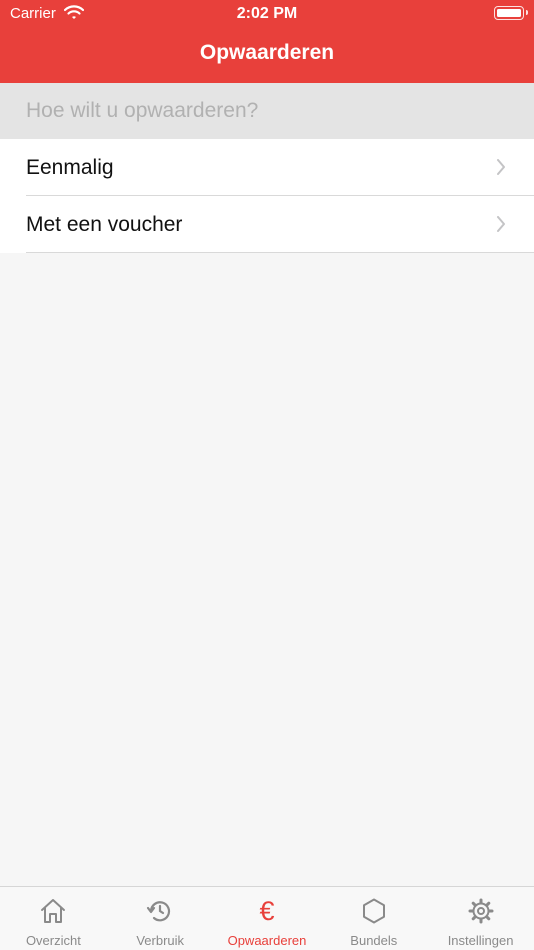  What do you see at coordinates (160, 940) in the screenshot?
I see `tab-label: Verbruik` at bounding box center [160, 940].